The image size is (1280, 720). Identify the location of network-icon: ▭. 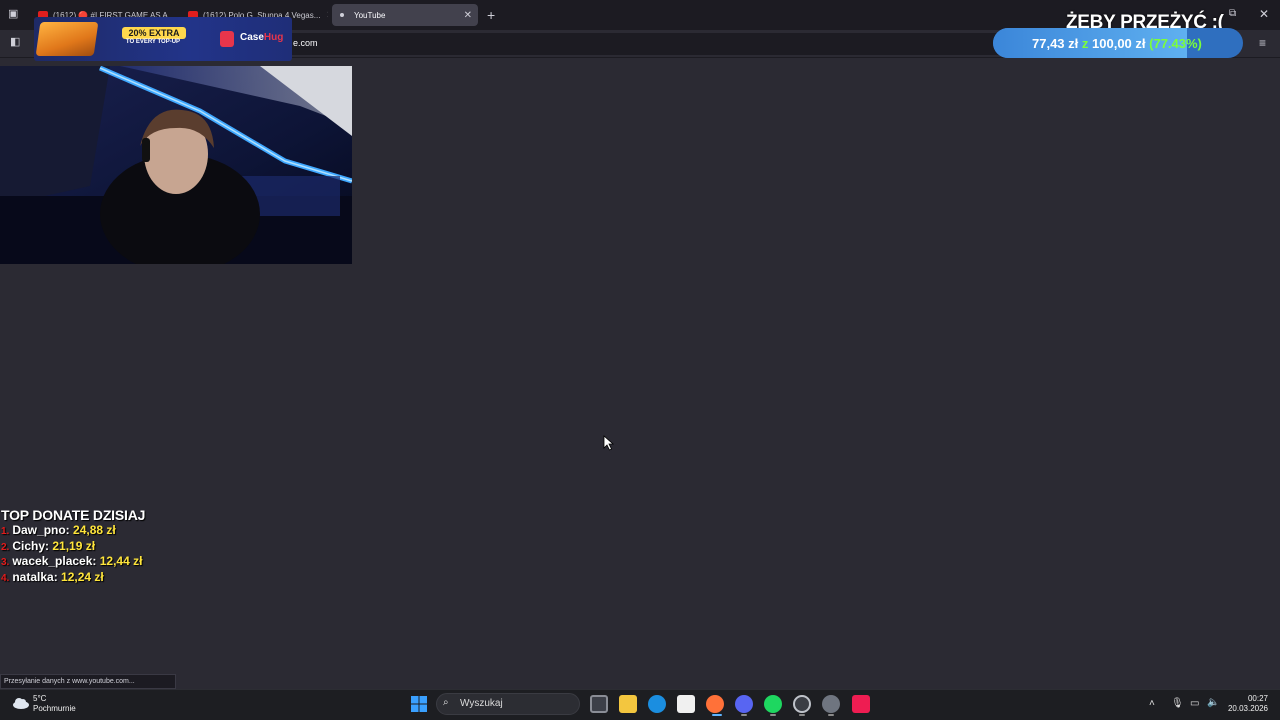
(1194, 703).